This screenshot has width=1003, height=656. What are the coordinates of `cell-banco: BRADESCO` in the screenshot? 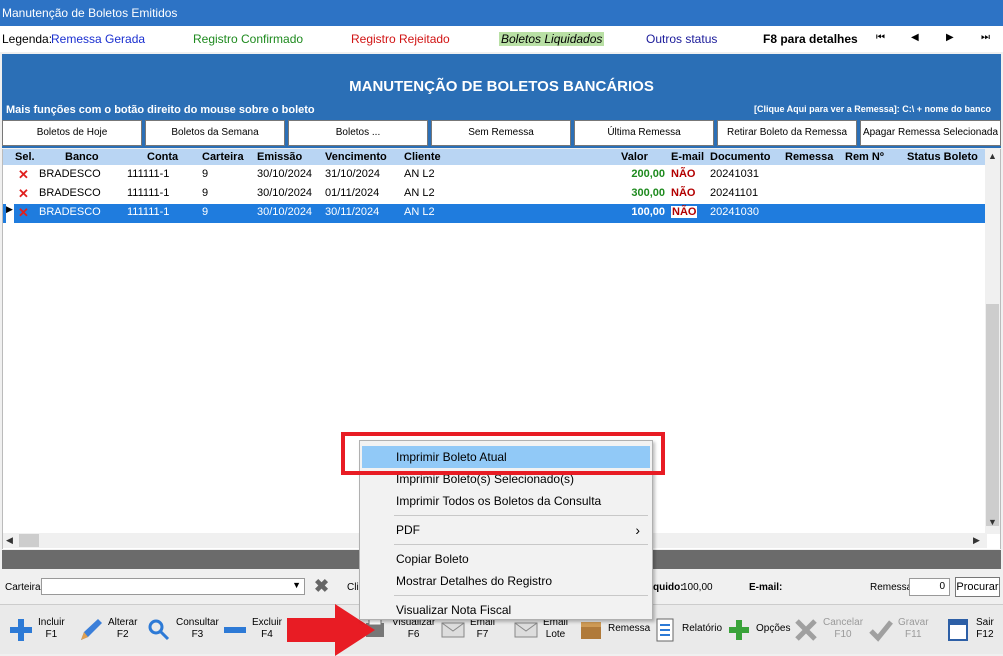 It's located at (70, 174).